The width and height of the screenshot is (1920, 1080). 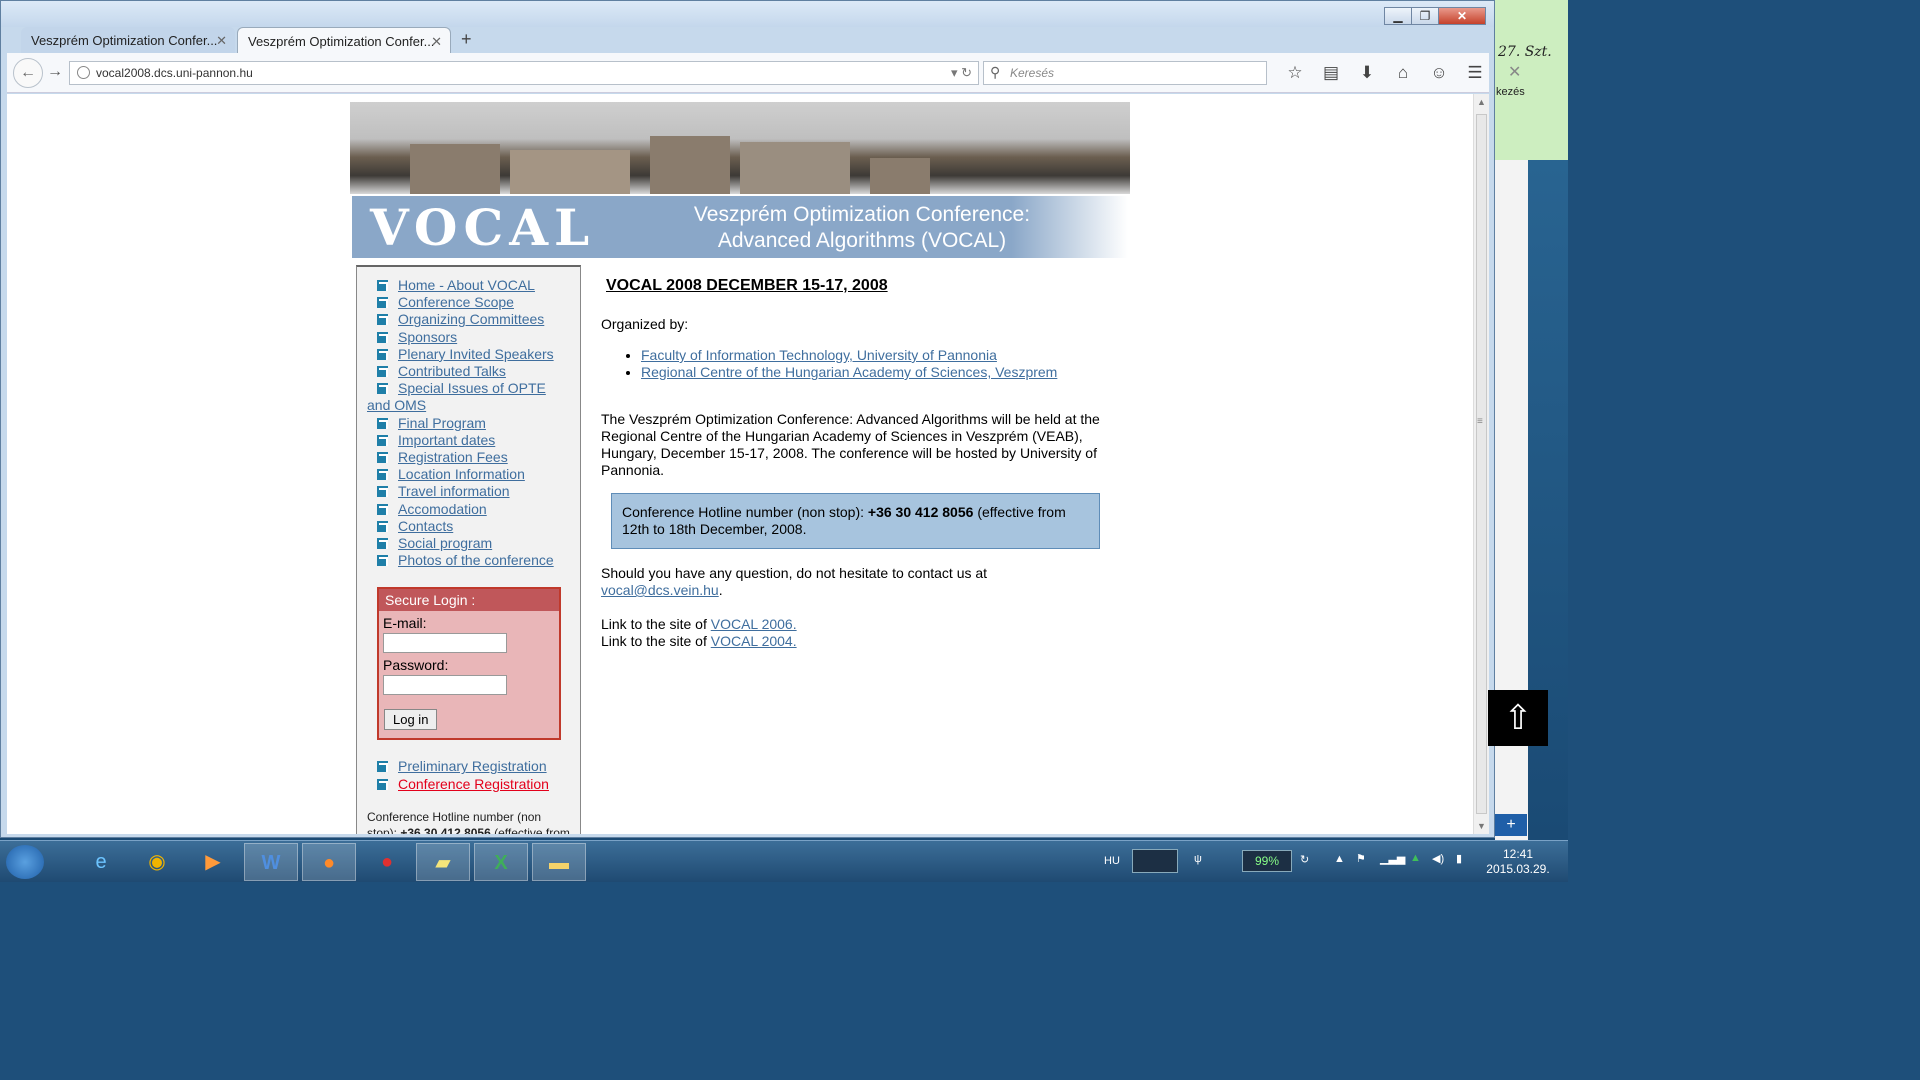 What do you see at coordinates (445, 543) in the screenshot?
I see `nav-link-social: Social program` at bounding box center [445, 543].